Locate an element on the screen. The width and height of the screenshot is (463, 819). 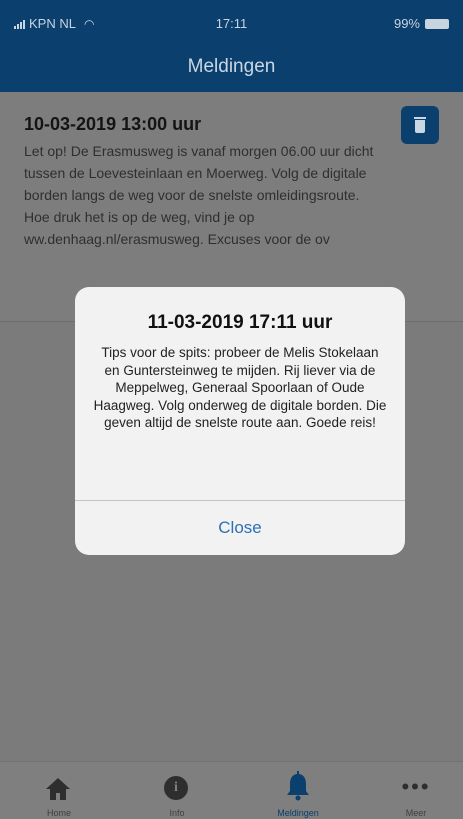
tab-meldingen: Meldingen is located at coordinates (298, 790).